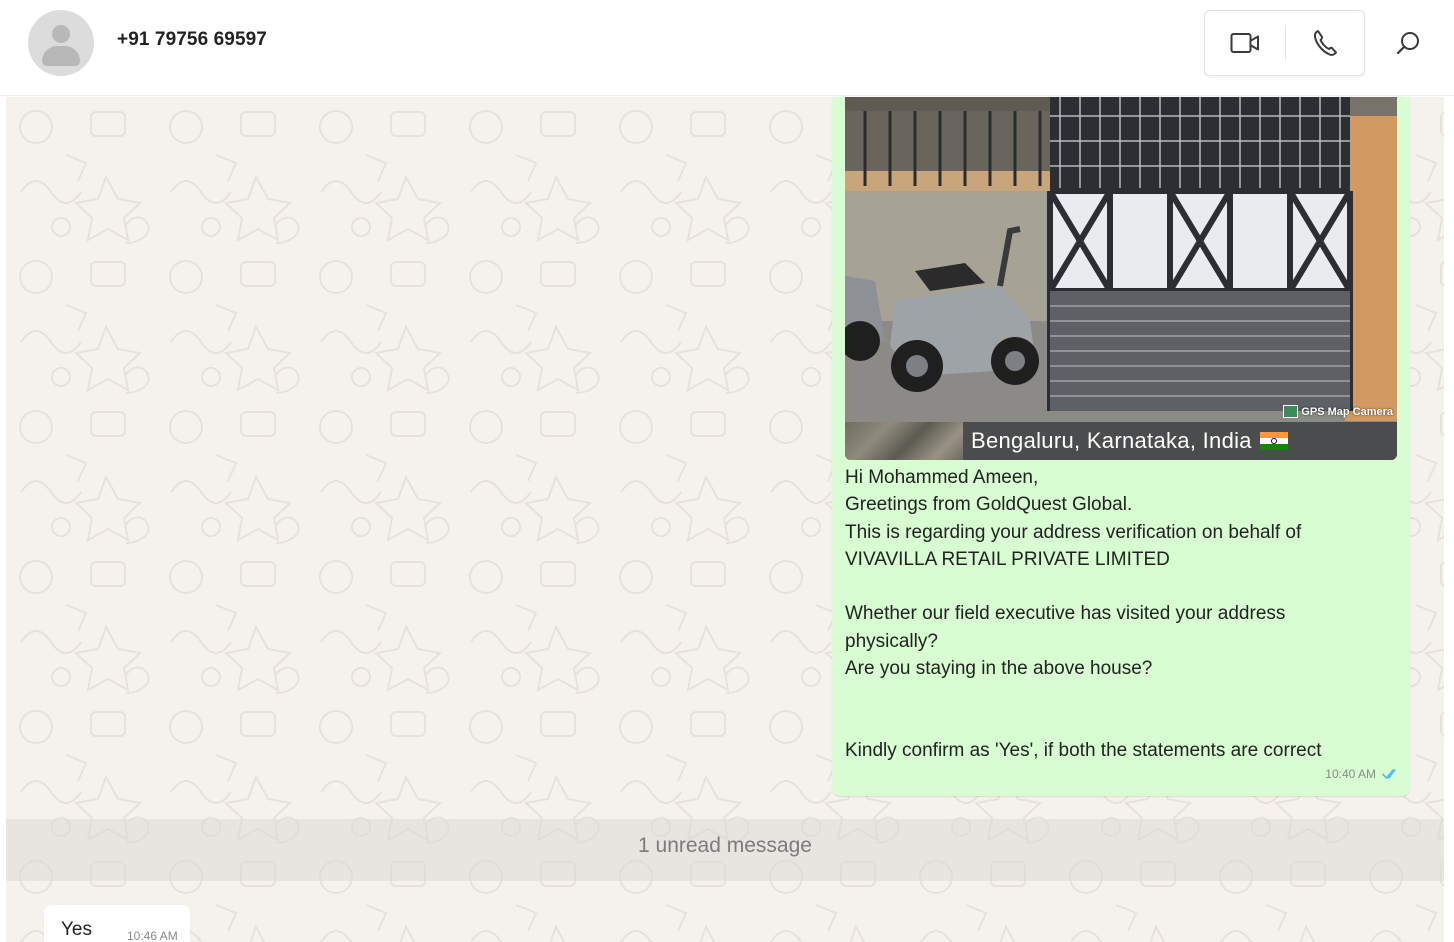 The height and width of the screenshot is (942, 1454). I want to click on india-flag-icon, so click(1273, 441).